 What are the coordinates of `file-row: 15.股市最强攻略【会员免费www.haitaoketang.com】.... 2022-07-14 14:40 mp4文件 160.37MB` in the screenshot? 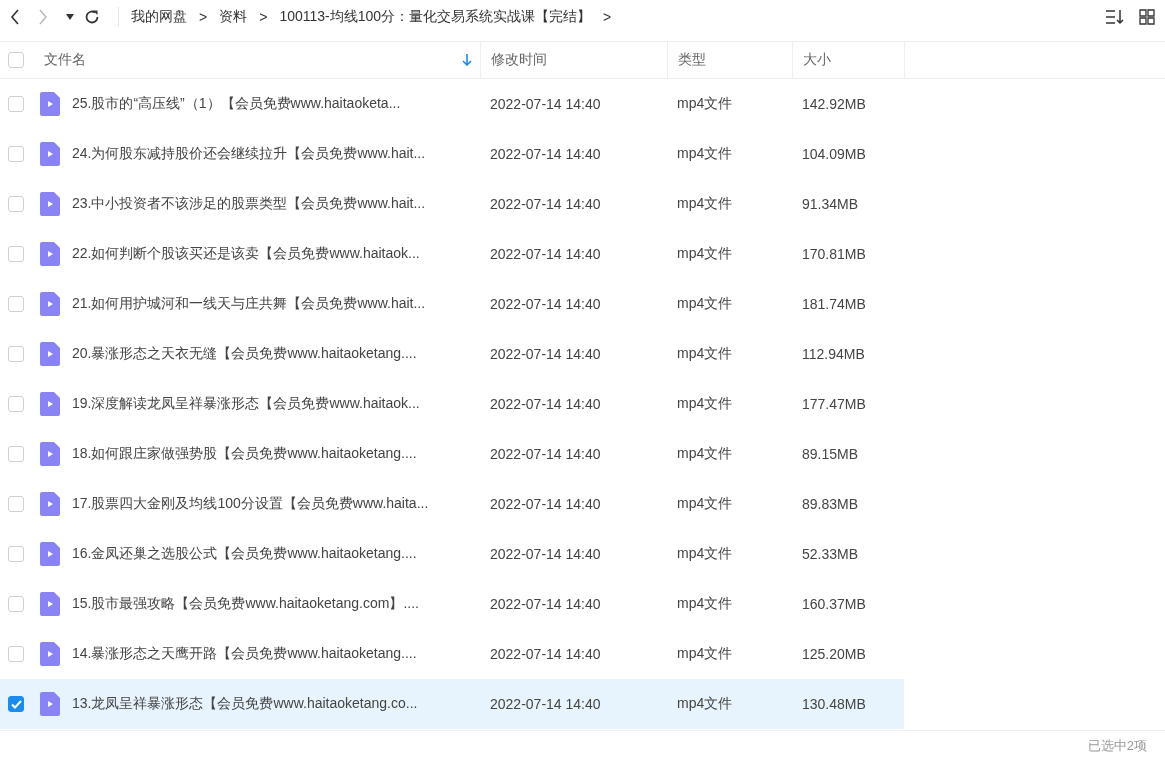 It's located at (452, 604).